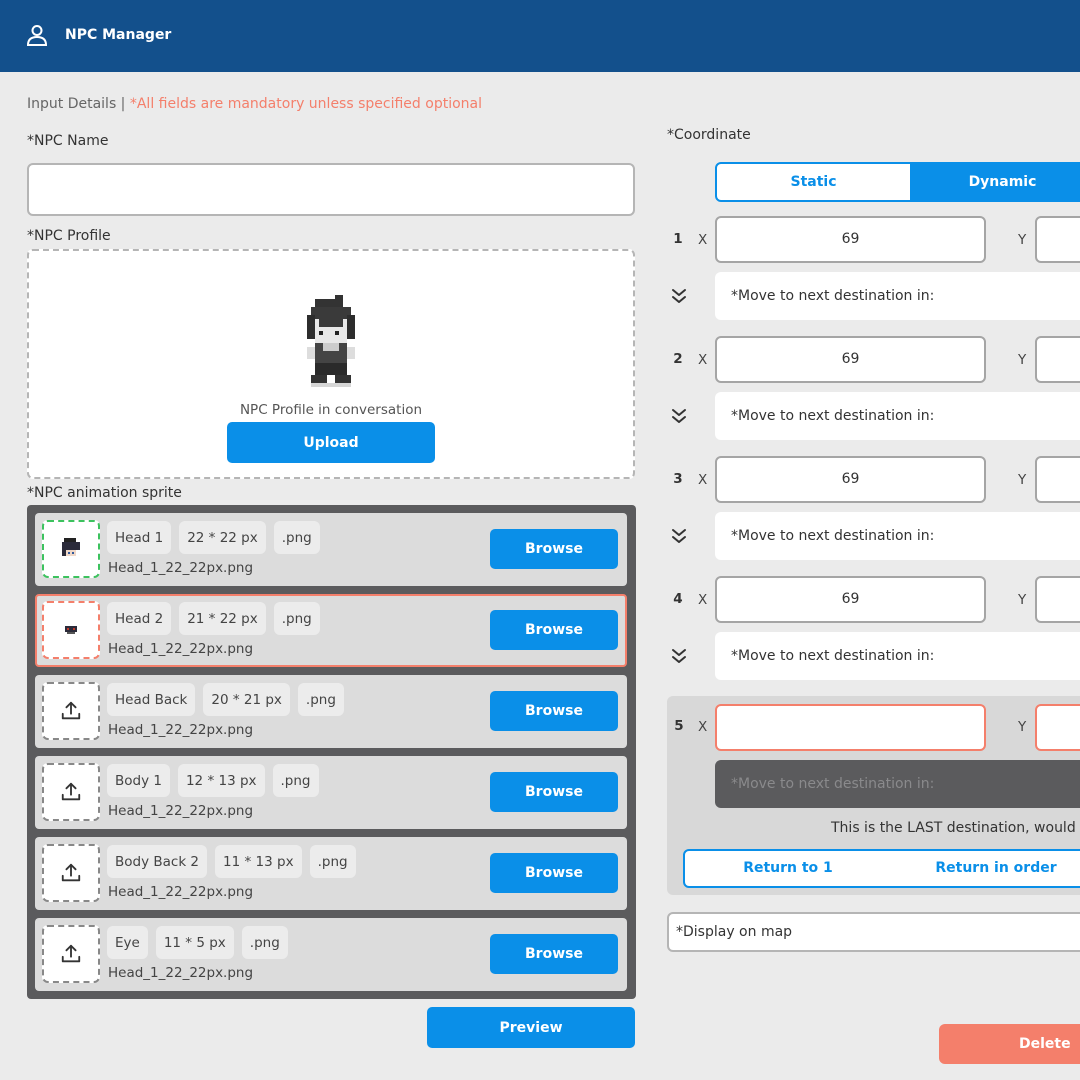 Image resolution: width=1080 pixels, height=1080 pixels. What do you see at coordinates (139, 537) in the screenshot?
I see `sprite-part-chip: Head 1` at bounding box center [139, 537].